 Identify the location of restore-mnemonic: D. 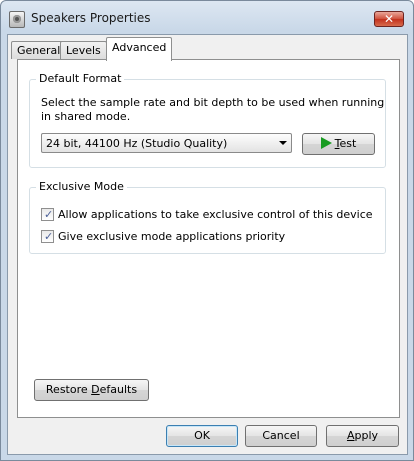
(95, 389).